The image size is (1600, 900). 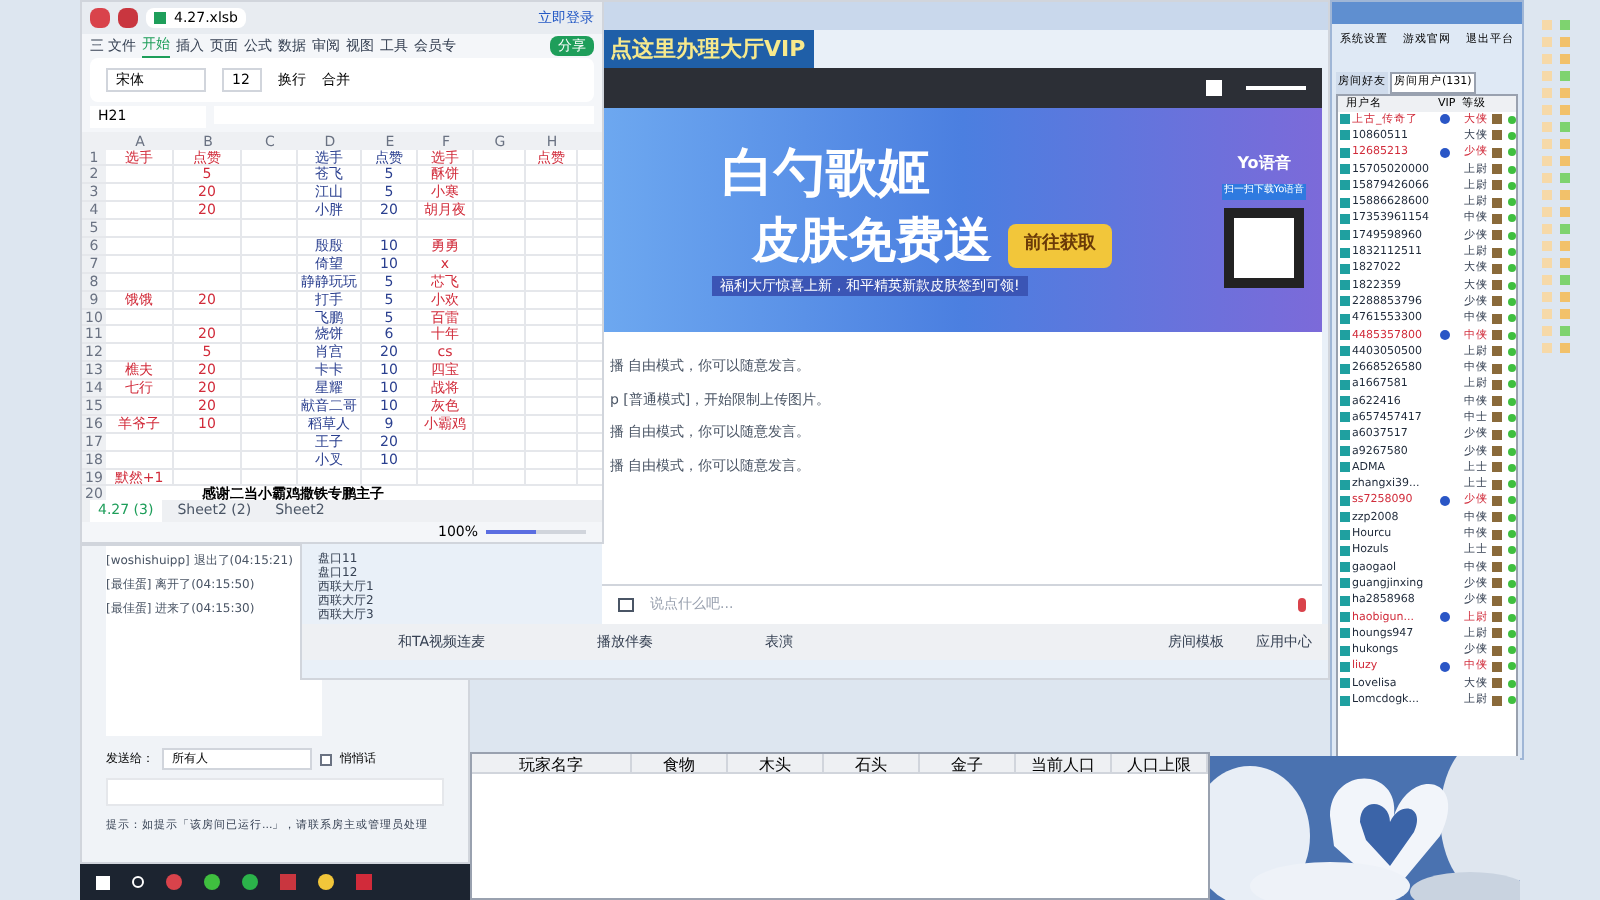 What do you see at coordinates (1160, 763) in the screenshot?
I see `column-header: 人口上限` at bounding box center [1160, 763].